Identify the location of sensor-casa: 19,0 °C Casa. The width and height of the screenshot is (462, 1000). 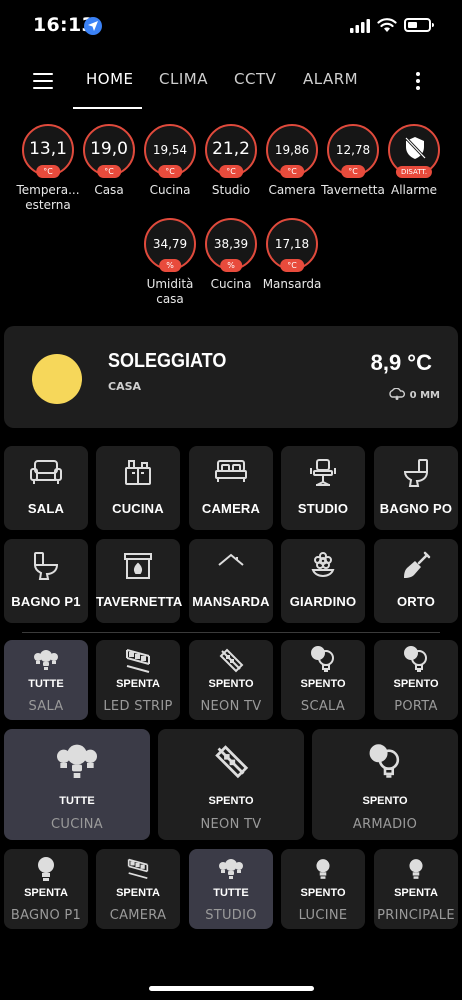
(109, 161).